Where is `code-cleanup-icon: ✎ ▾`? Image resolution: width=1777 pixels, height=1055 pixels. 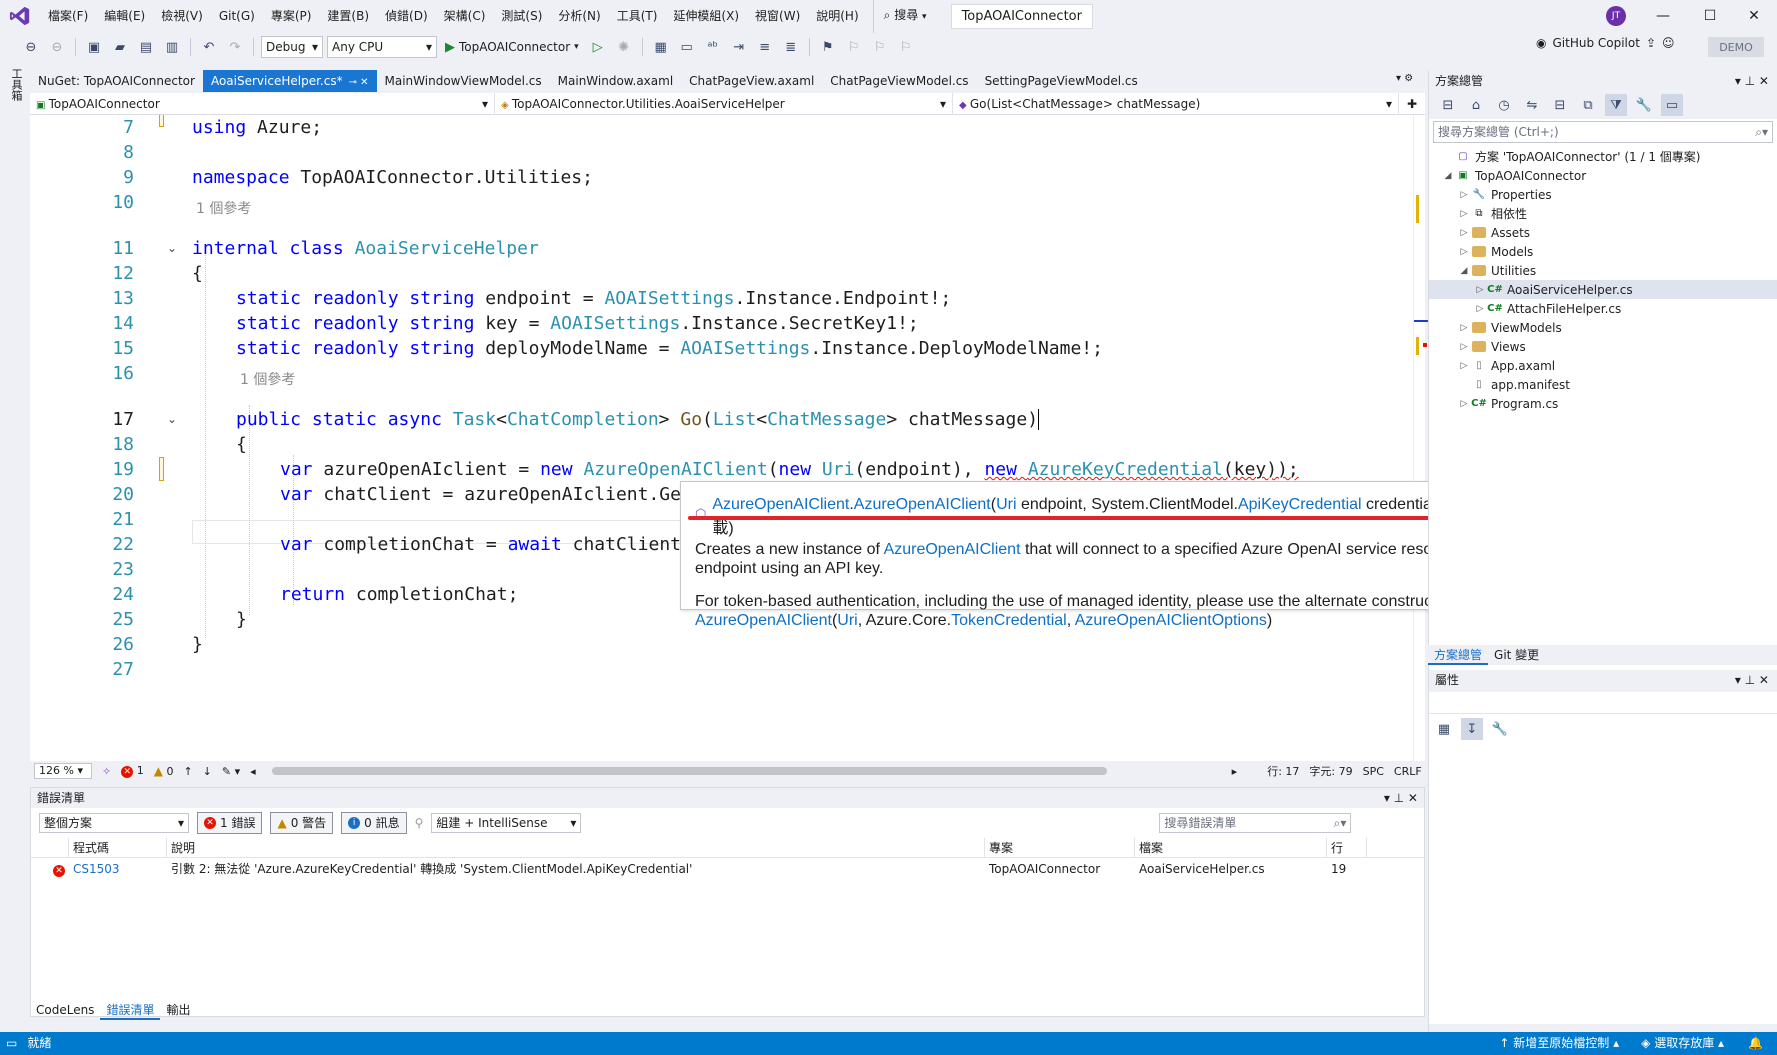 code-cleanup-icon: ✎ ▾ is located at coordinates (231, 771).